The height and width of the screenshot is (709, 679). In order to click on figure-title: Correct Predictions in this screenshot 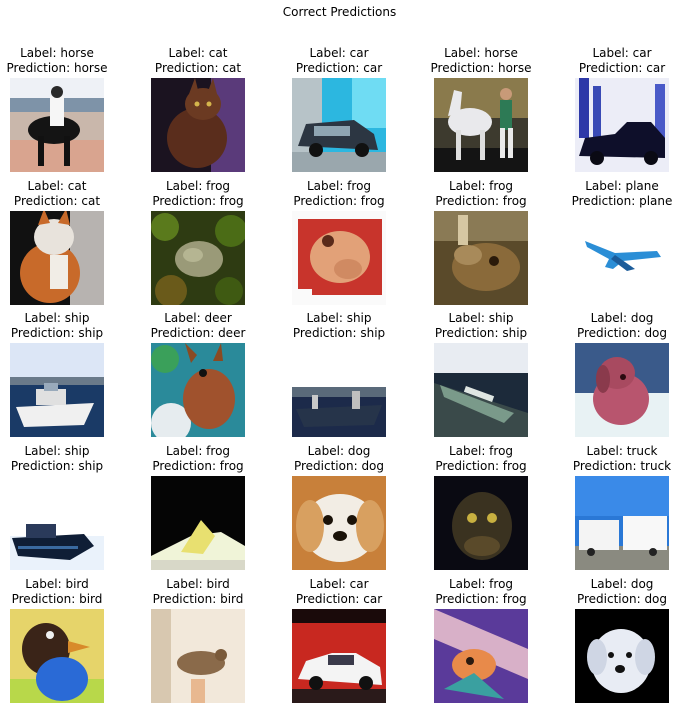, I will do `click(339, 12)`.